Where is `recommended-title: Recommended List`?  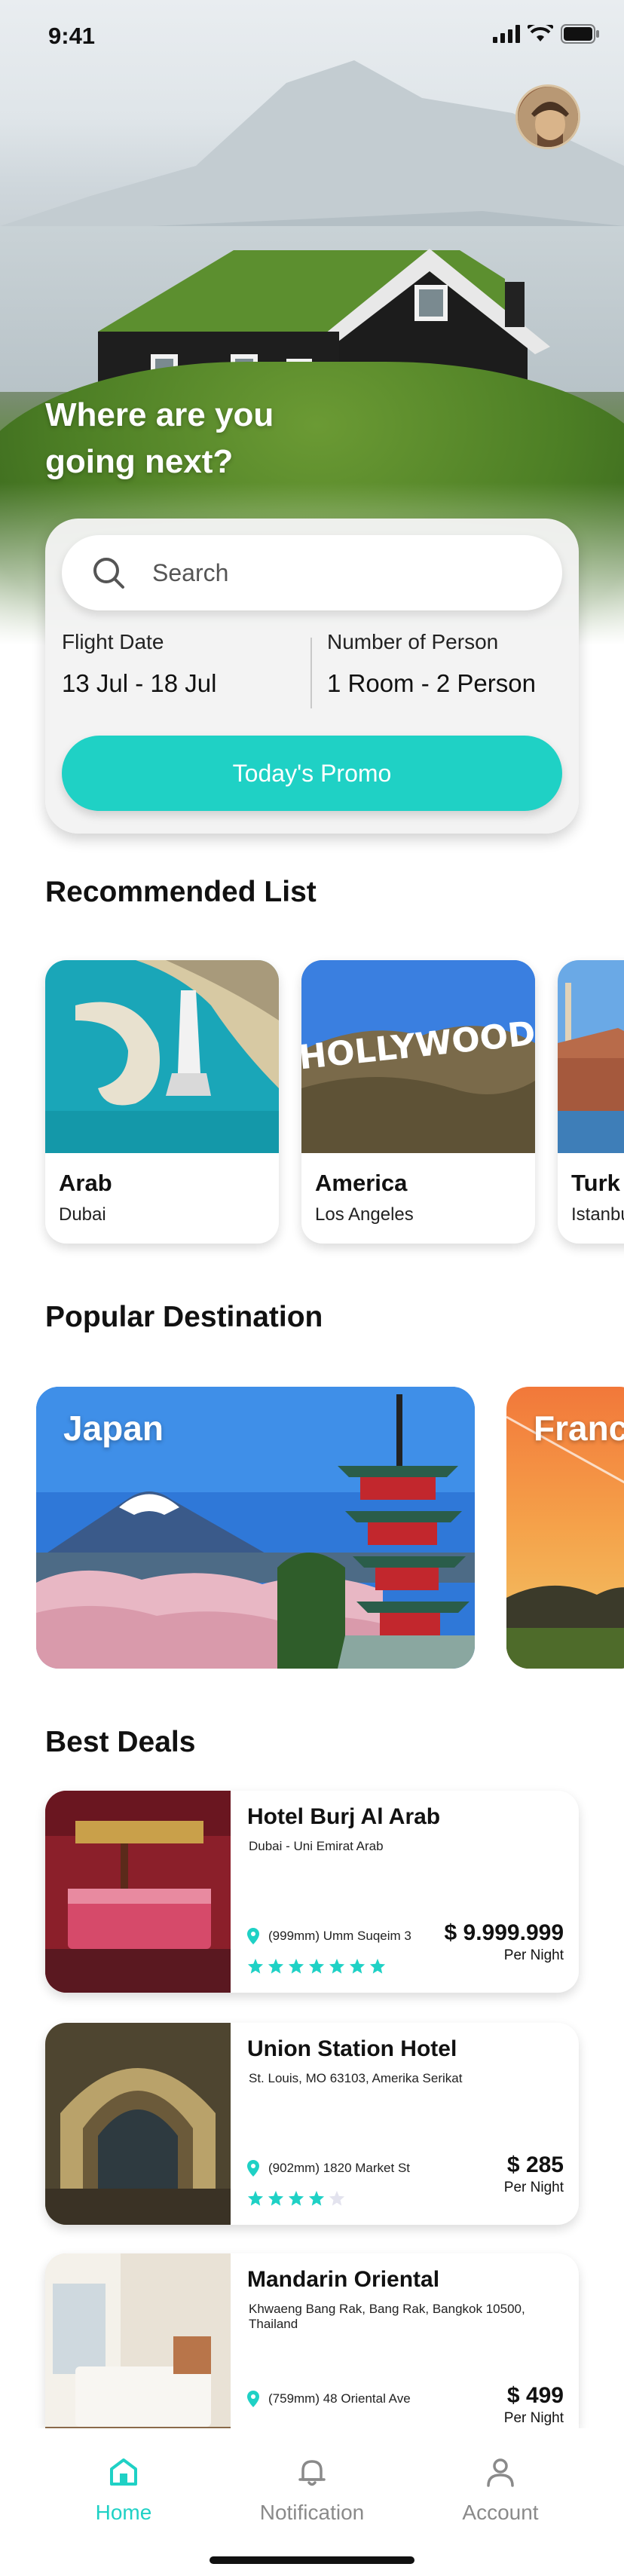 recommended-title: Recommended List is located at coordinates (181, 892).